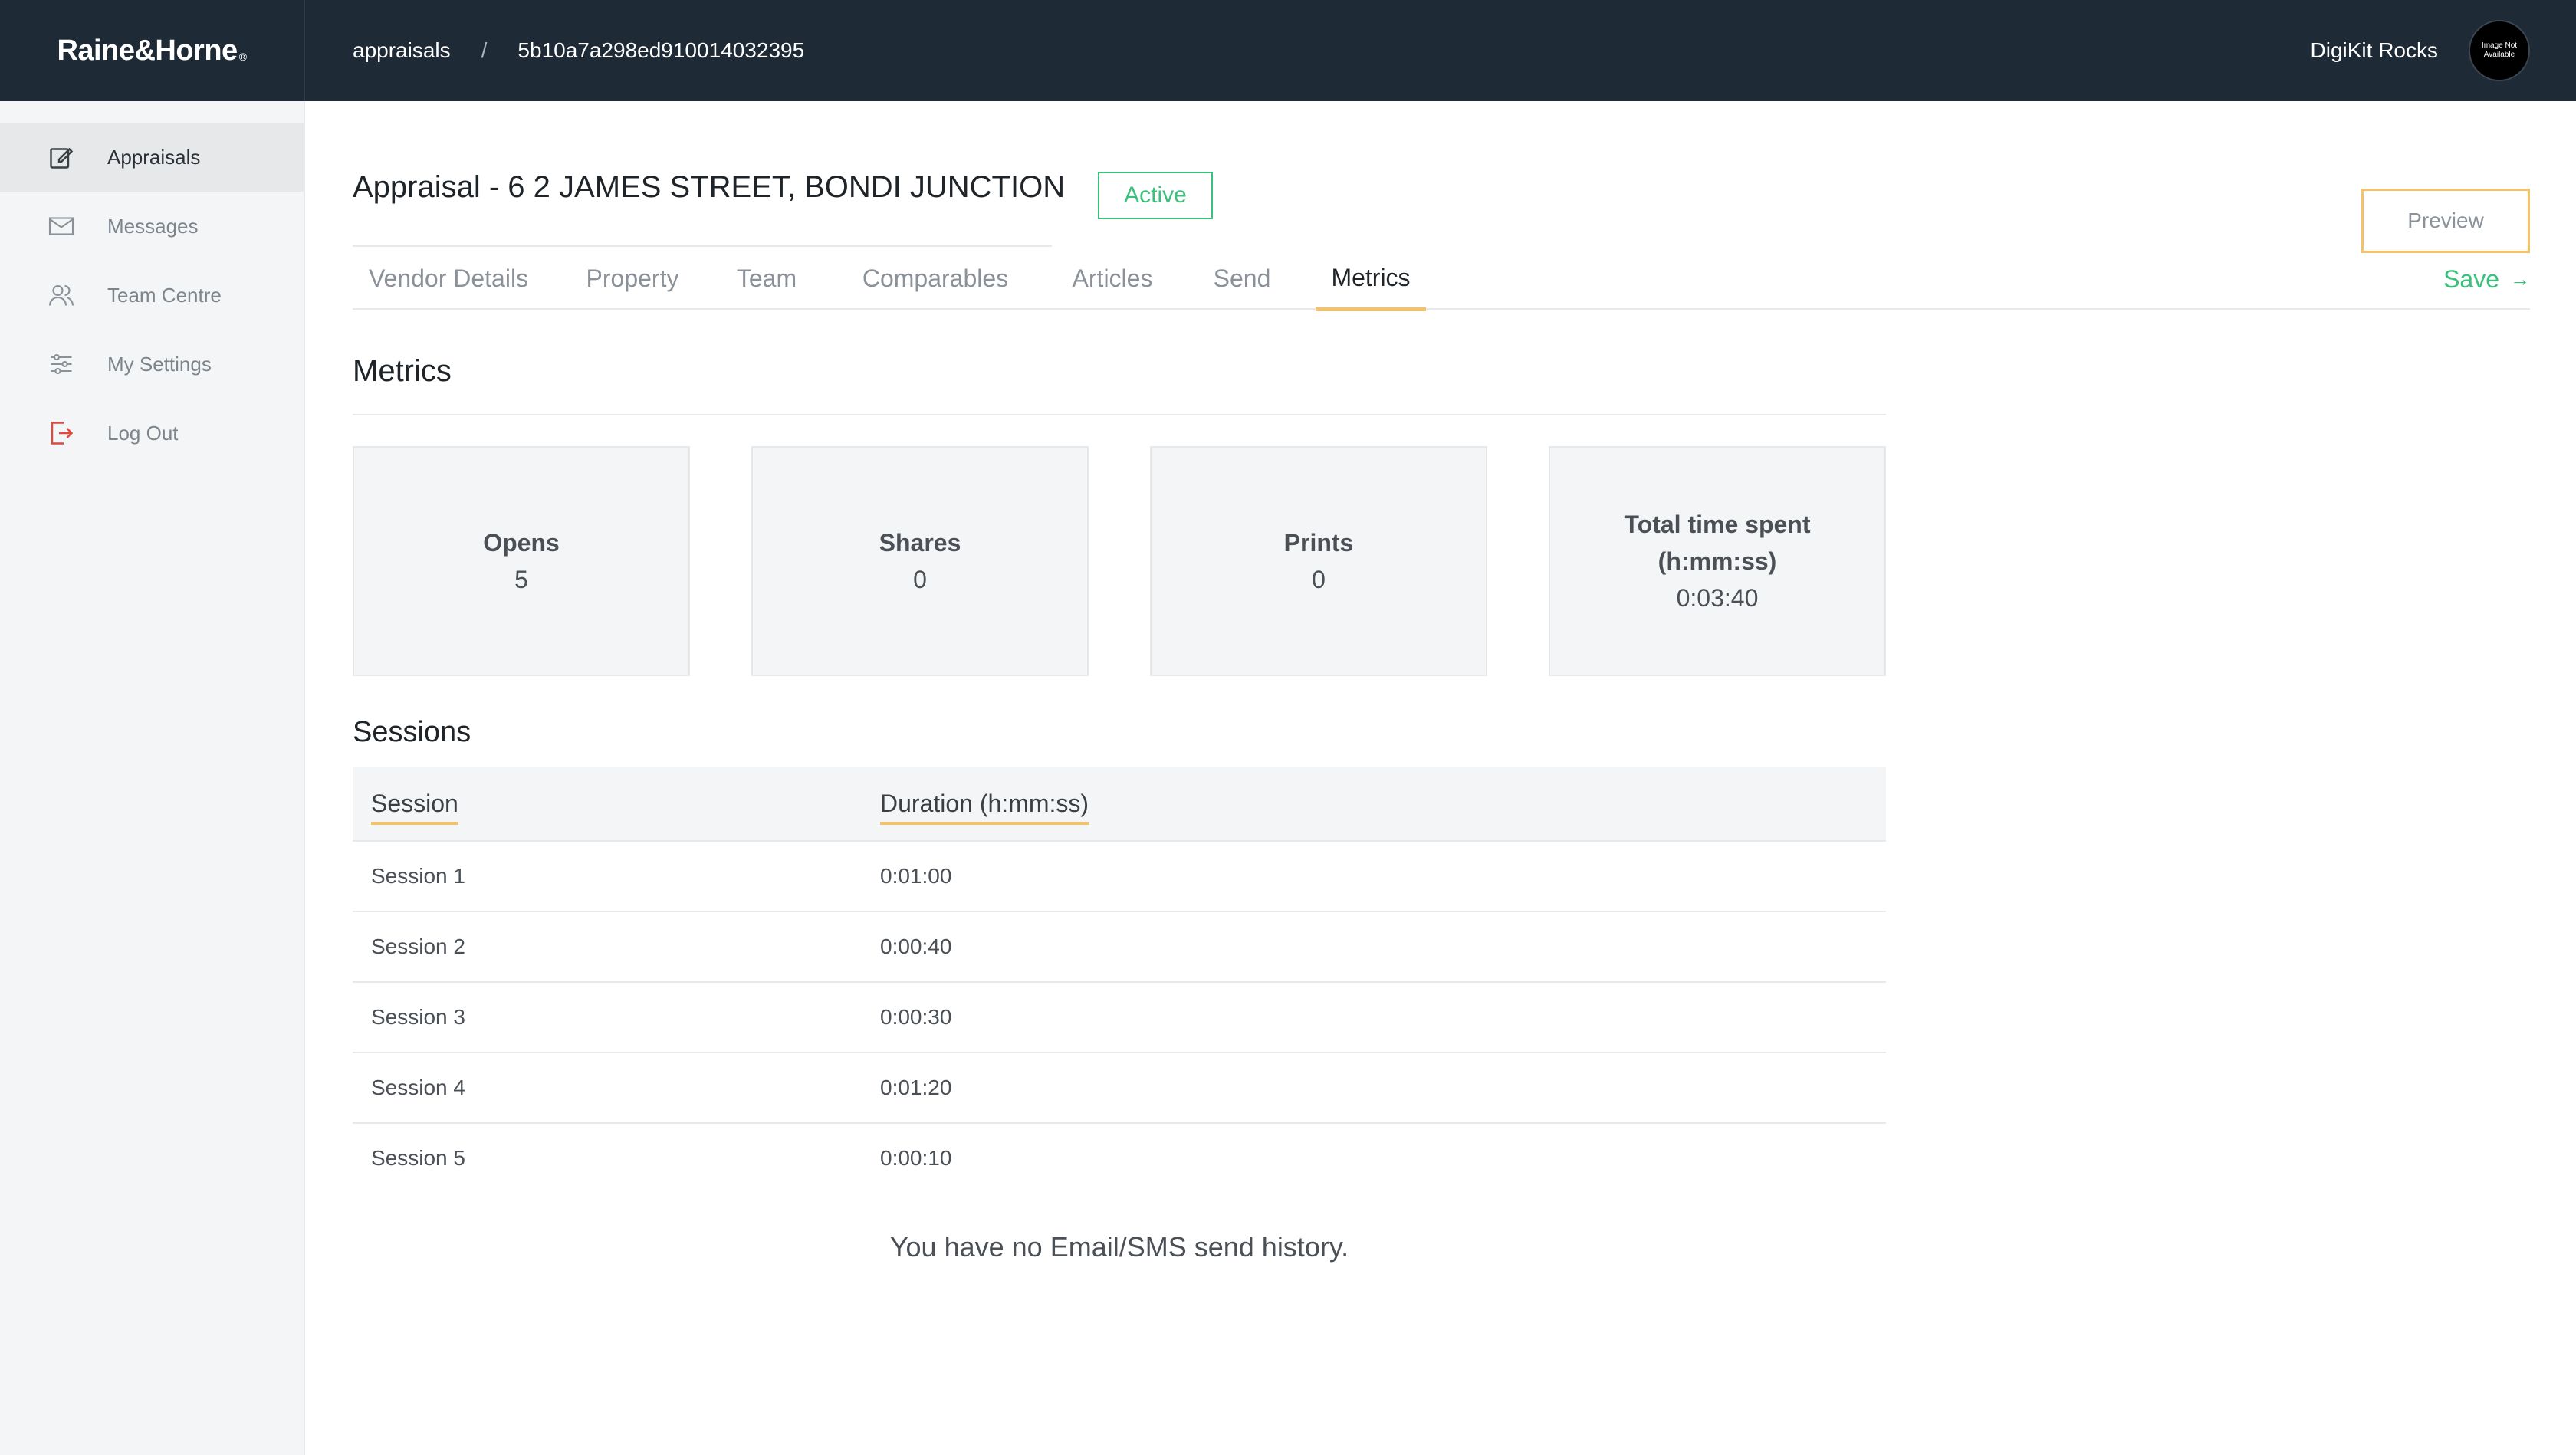  Describe the element at coordinates (916, 876) in the screenshot. I see `duration-cell: 0:01:00` at that location.